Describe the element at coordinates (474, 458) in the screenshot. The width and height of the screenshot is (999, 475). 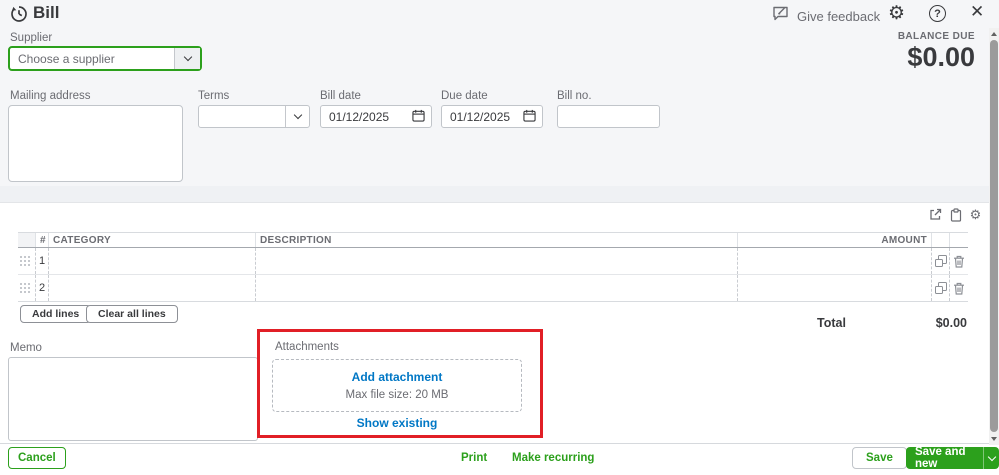
I see `print-link: Print` at that location.